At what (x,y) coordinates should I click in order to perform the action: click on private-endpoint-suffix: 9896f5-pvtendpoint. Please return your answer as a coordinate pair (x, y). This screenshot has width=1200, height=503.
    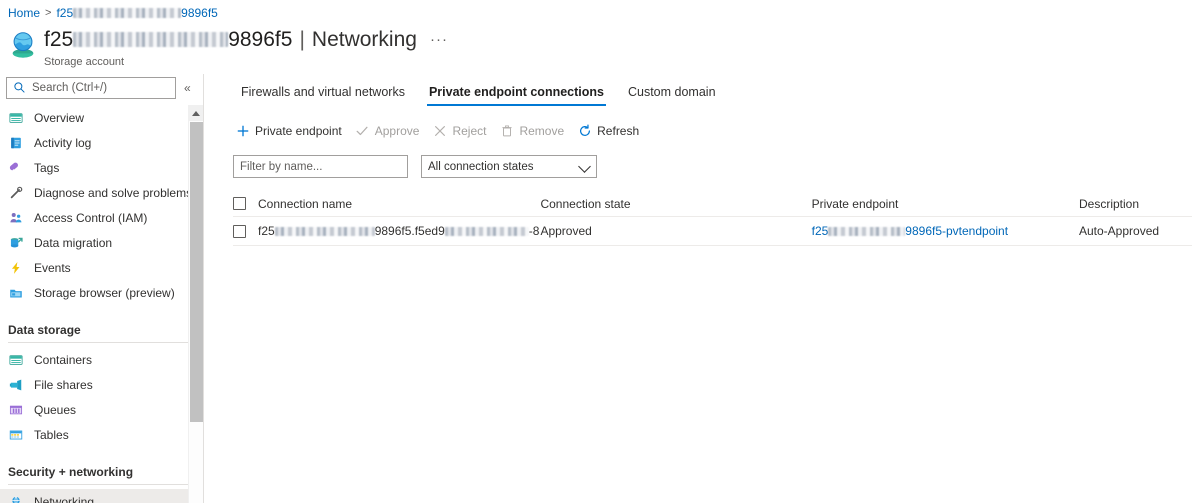
    Looking at the image, I should click on (957, 231).